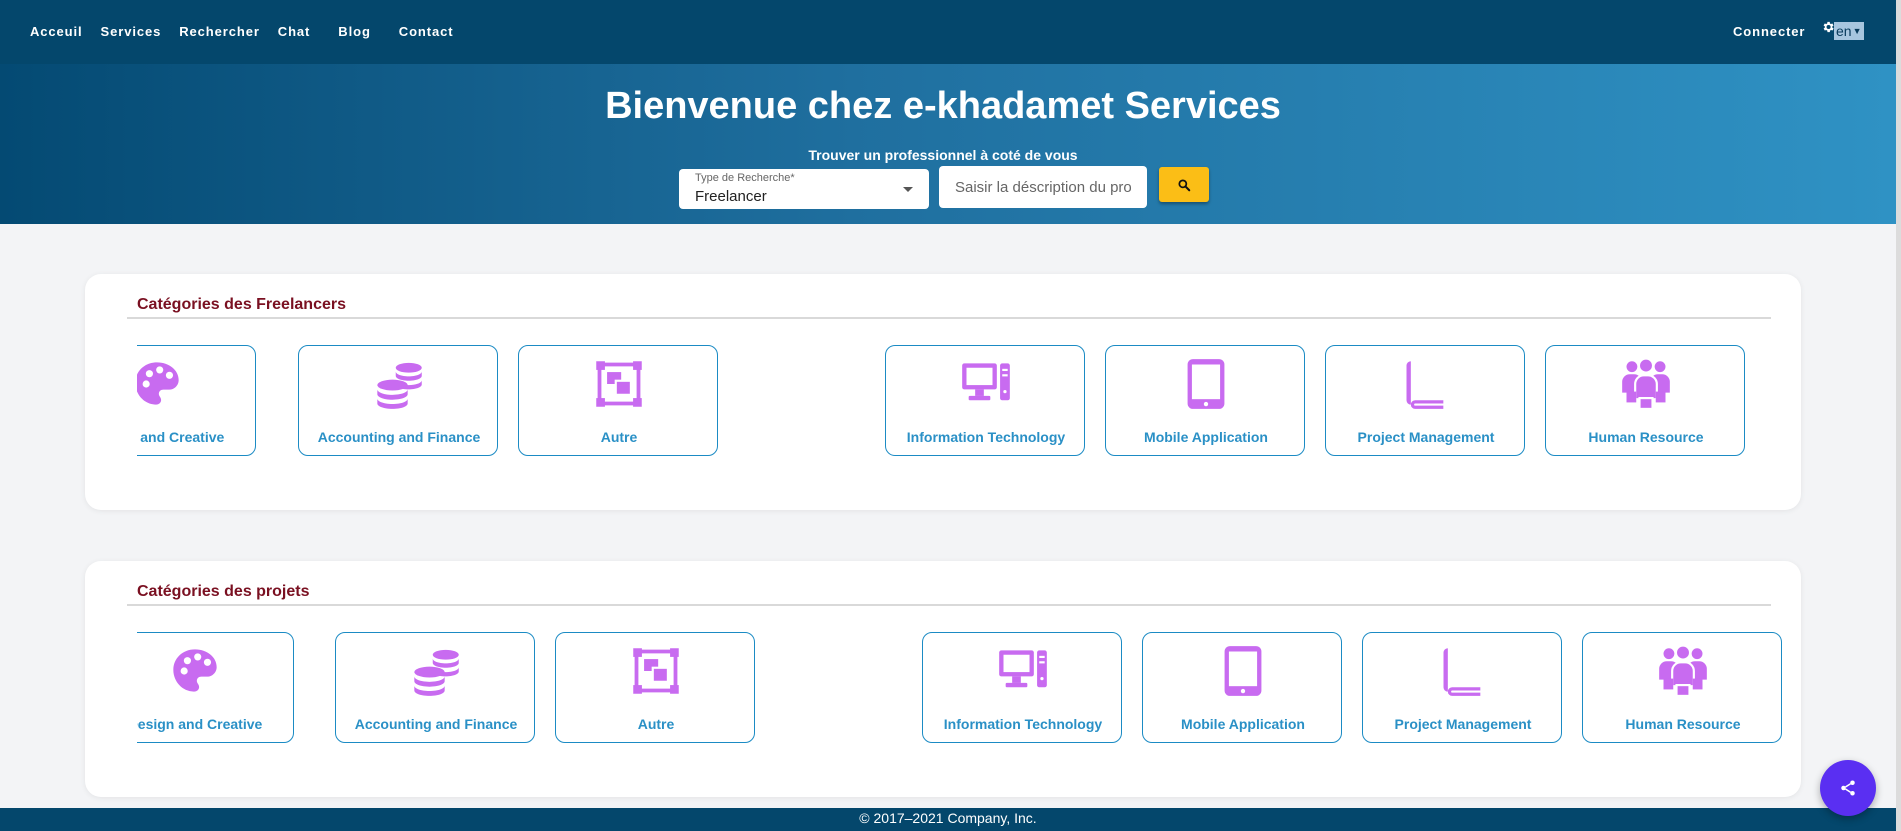  I want to click on section-title: Catégories des projets, so click(223, 591).